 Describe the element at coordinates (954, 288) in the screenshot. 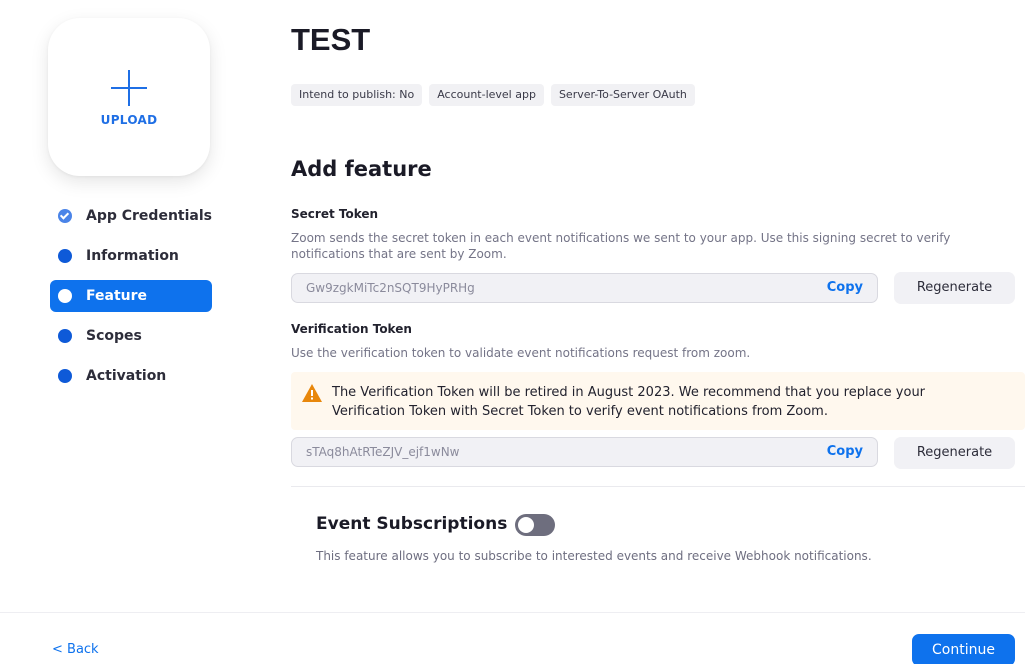

I see `regenerate-secret-token-button: Regenerate` at that location.